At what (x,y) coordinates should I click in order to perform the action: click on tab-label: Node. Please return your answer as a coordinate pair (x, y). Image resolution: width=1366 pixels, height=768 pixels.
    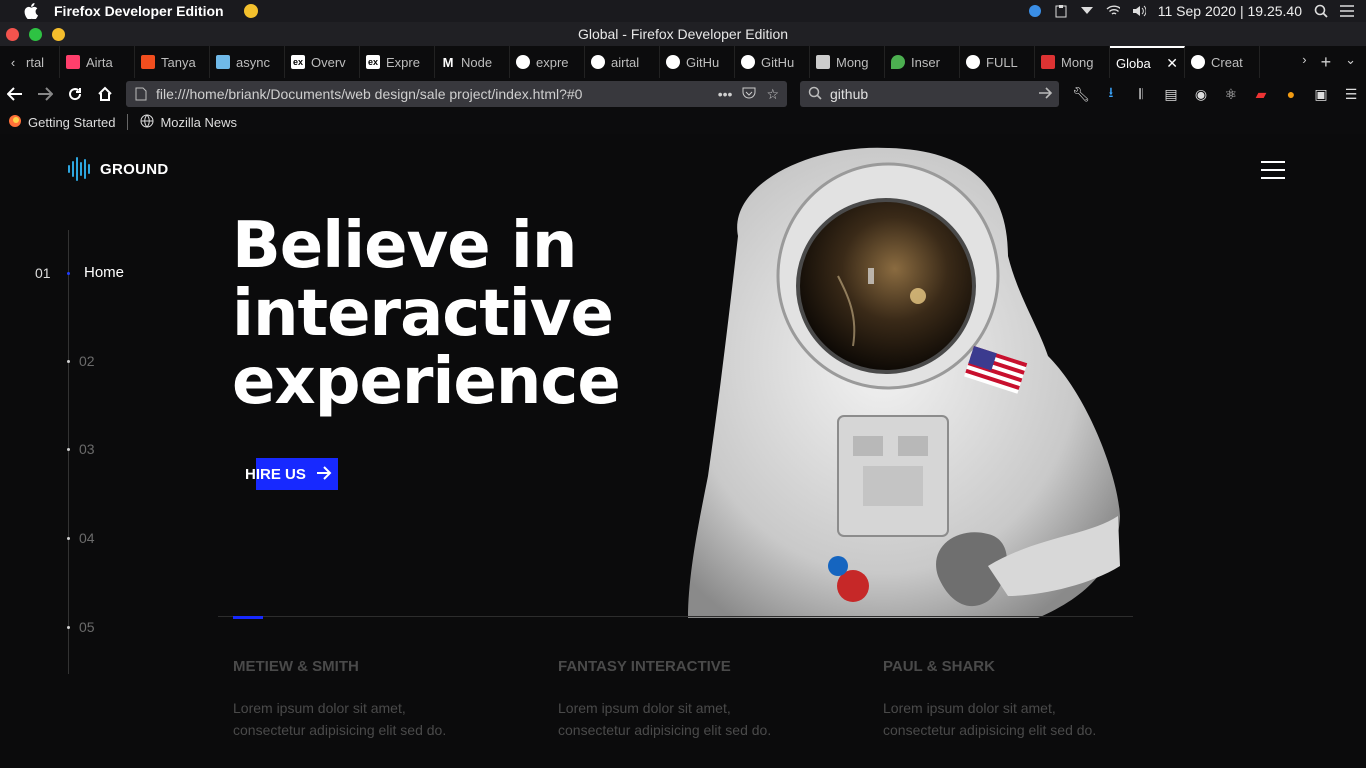
    Looking at the image, I should click on (477, 62).